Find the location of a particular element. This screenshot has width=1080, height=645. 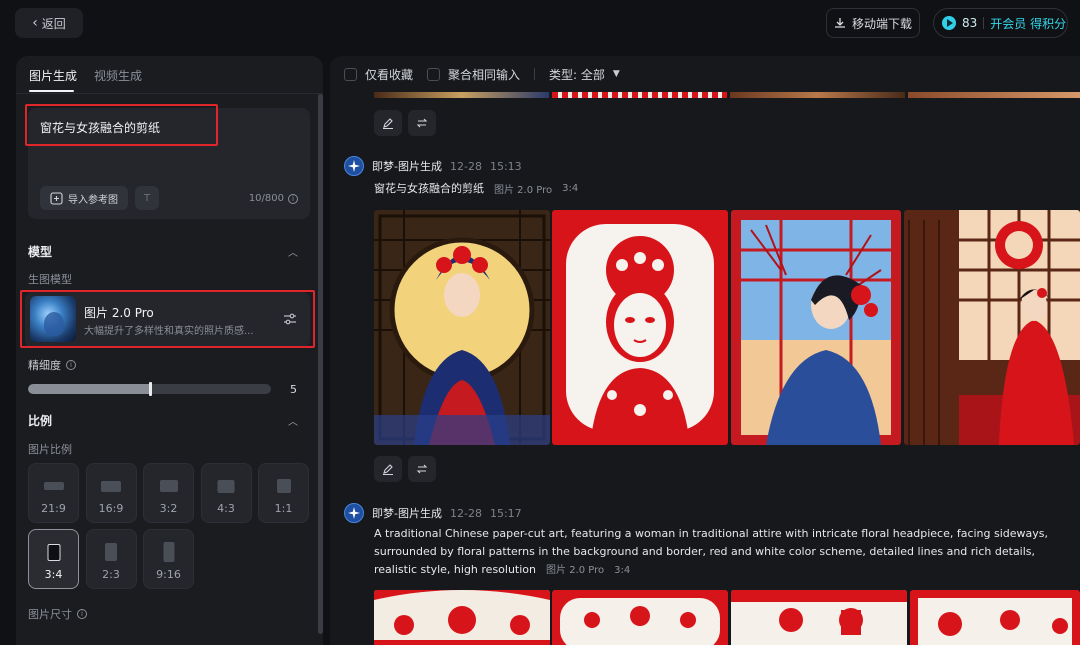

ratio-label: 21:9 is located at coordinates (53, 508).